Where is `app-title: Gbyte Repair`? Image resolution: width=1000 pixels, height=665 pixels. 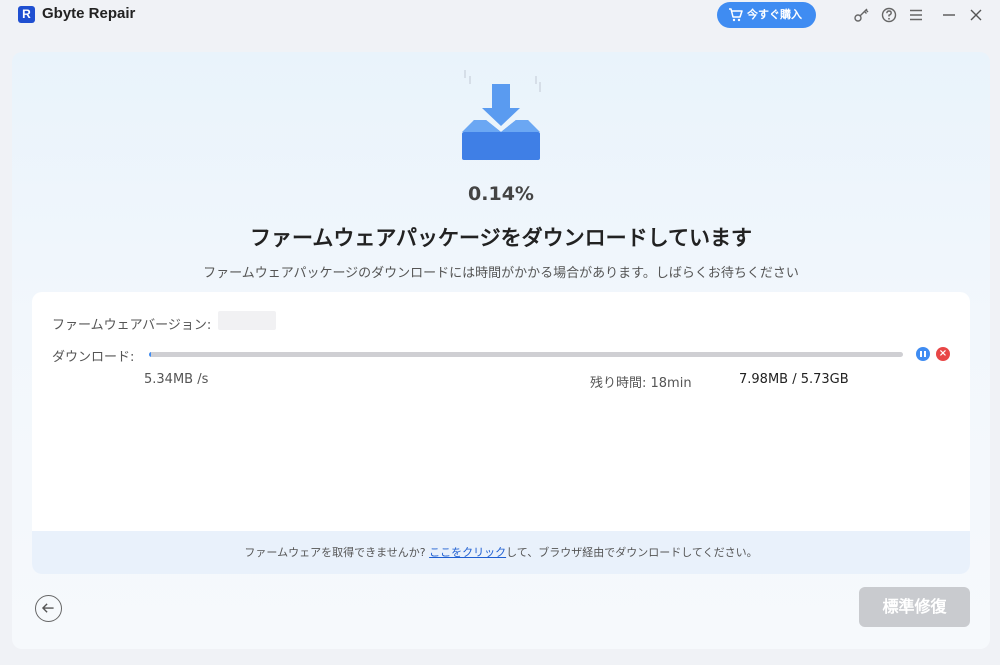 app-title: Gbyte Repair is located at coordinates (89, 13).